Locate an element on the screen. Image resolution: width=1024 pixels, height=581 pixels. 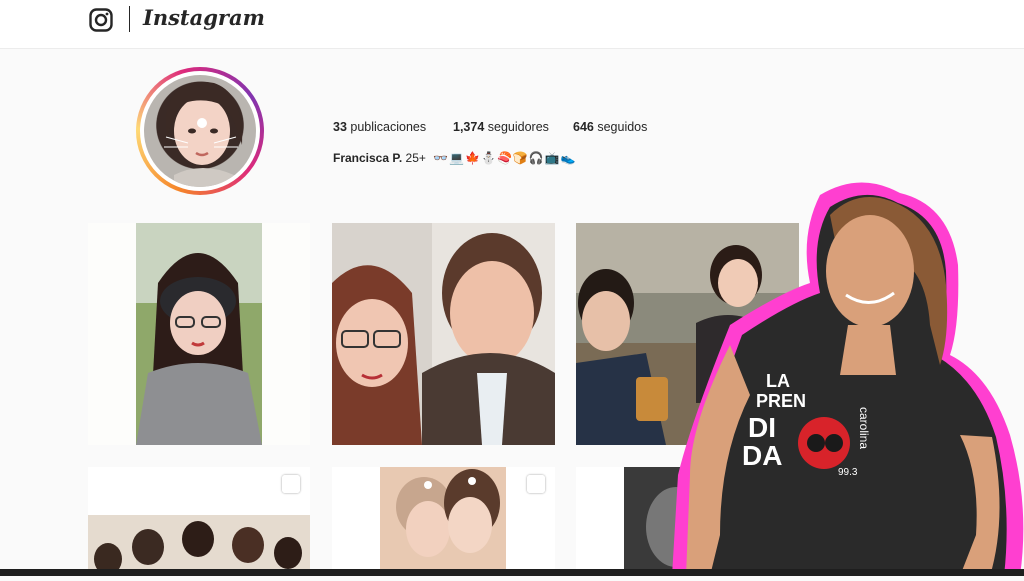
following-label: seguidos is located at coordinates (622, 127).